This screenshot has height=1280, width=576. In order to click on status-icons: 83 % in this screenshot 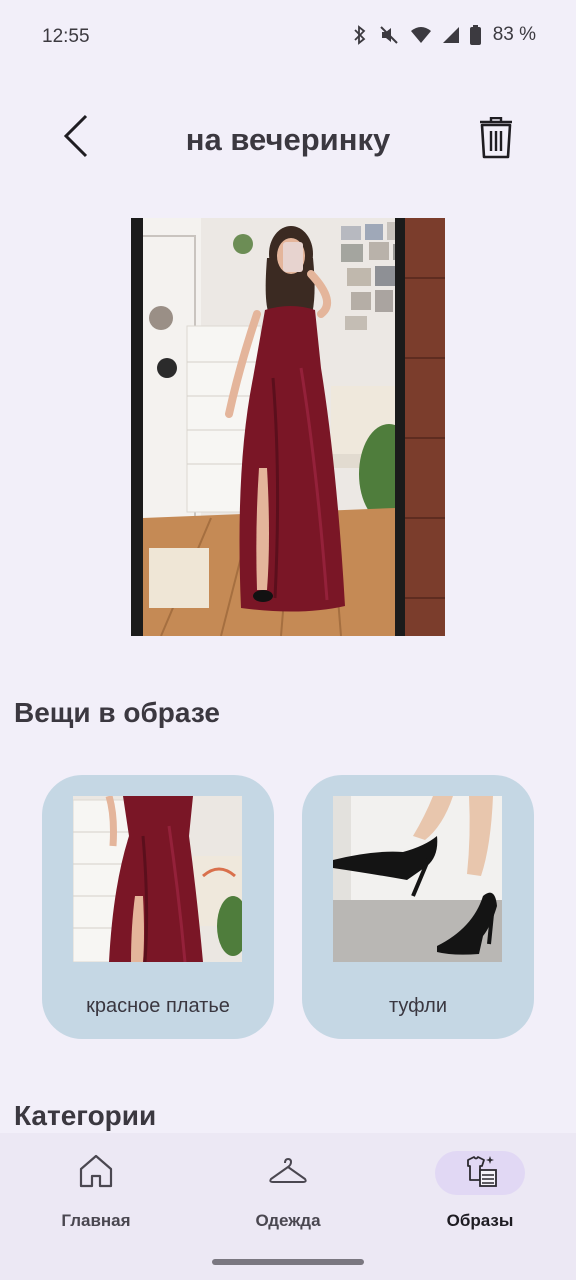, I will do `click(444, 35)`.